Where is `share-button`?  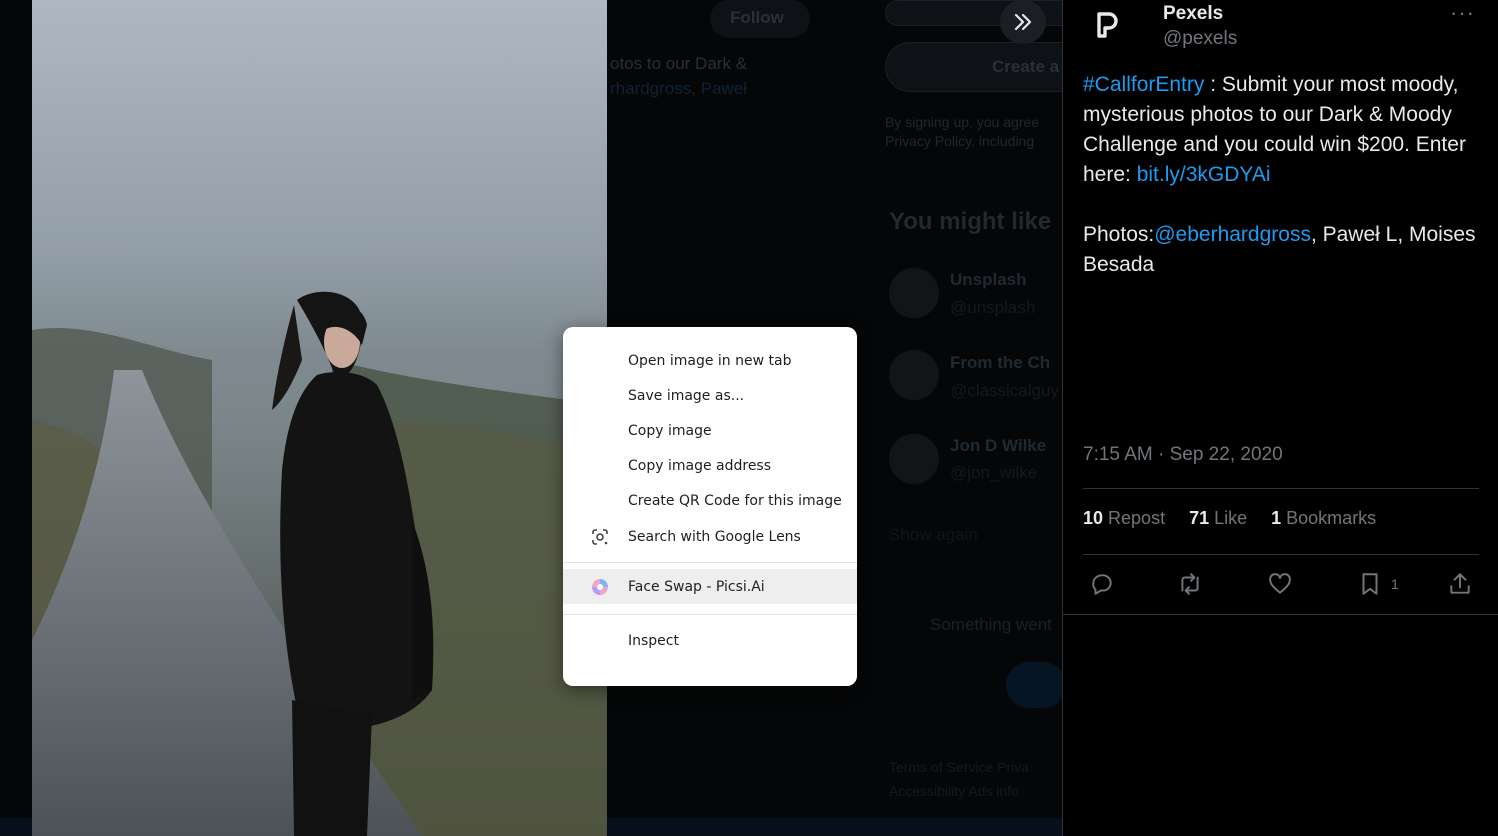 share-button is located at coordinates (1460, 584).